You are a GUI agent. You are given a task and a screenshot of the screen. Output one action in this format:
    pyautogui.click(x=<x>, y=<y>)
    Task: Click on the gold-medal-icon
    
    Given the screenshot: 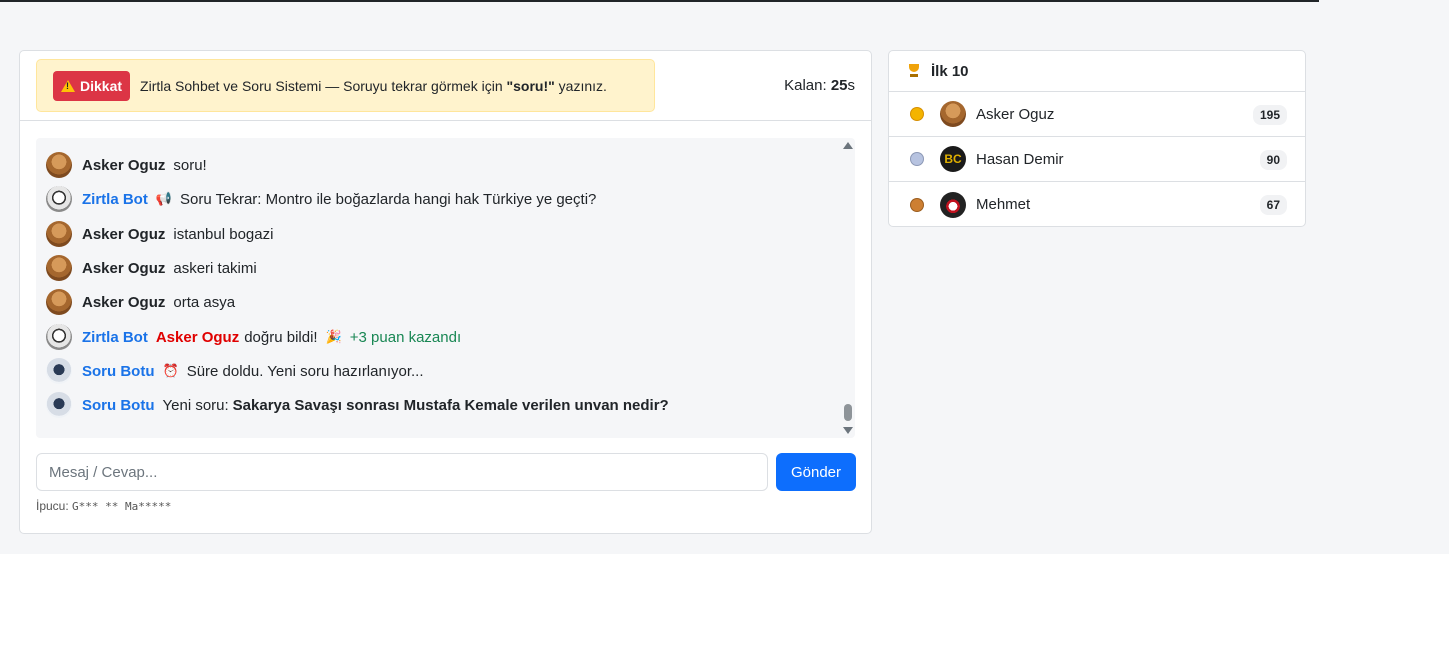 What is the action you would take?
    pyautogui.click(x=917, y=114)
    